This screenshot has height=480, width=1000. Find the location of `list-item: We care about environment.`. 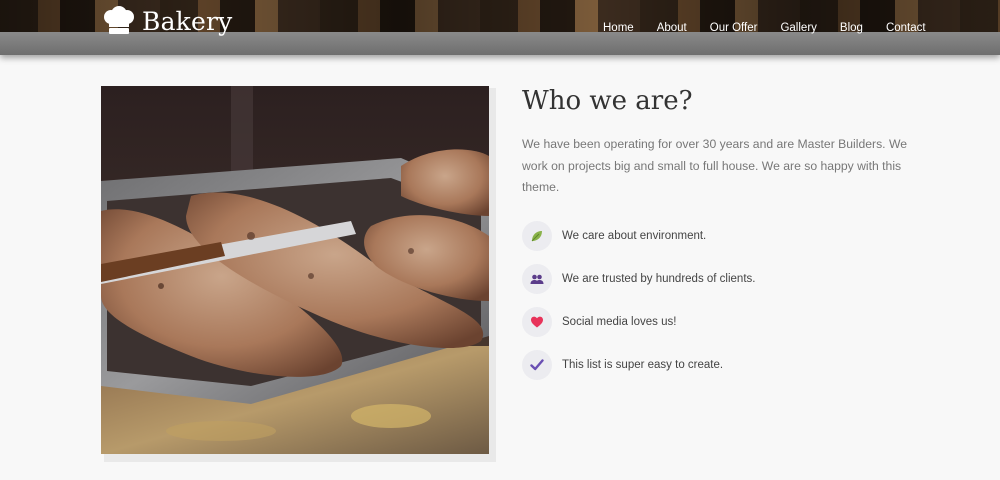

list-item: We care about environment. is located at coordinates (638, 236).